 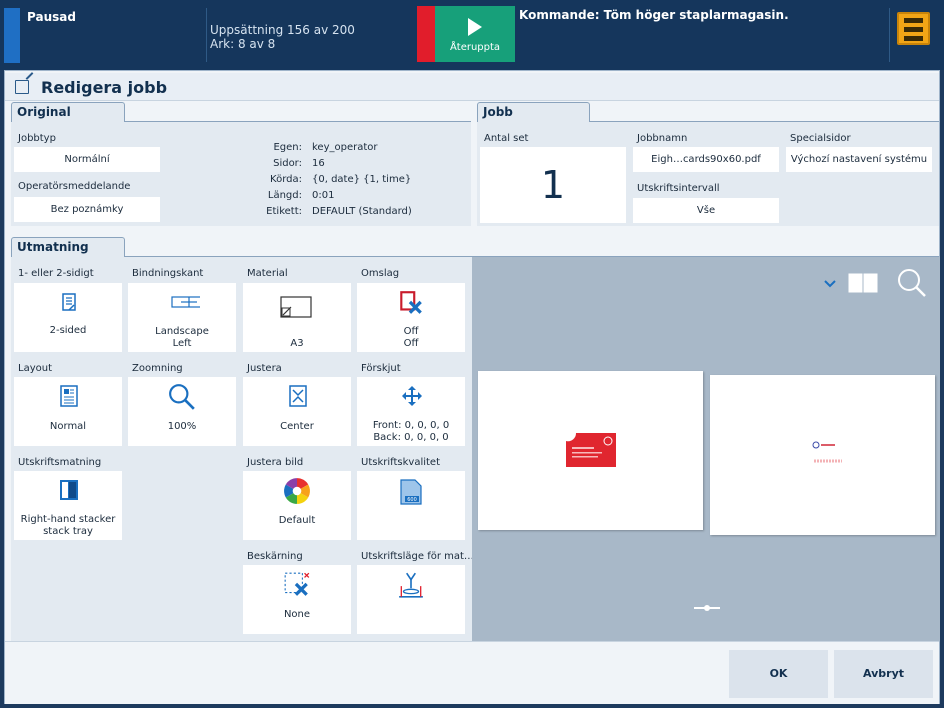 What do you see at coordinates (287, 163) in the screenshot?
I see `pages-key: Sidor:` at bounding box center [287, 163].